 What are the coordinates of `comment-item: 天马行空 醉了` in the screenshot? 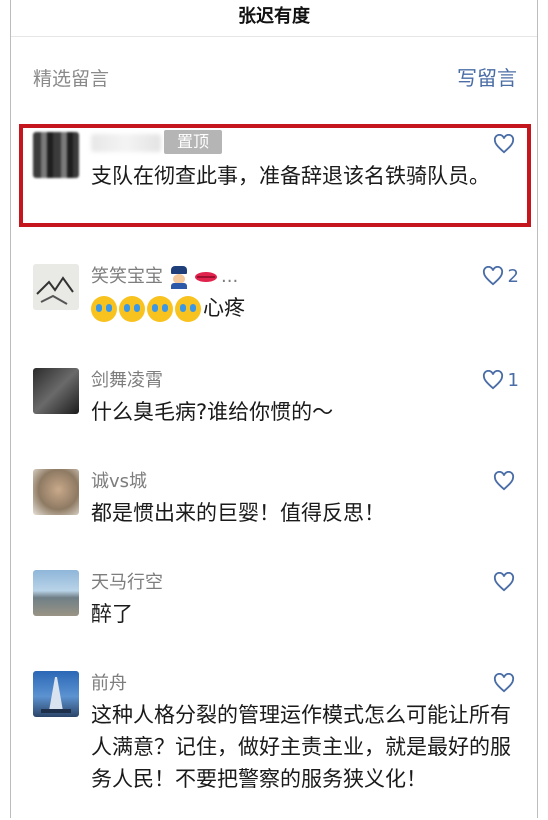 It's located at (274, 605).